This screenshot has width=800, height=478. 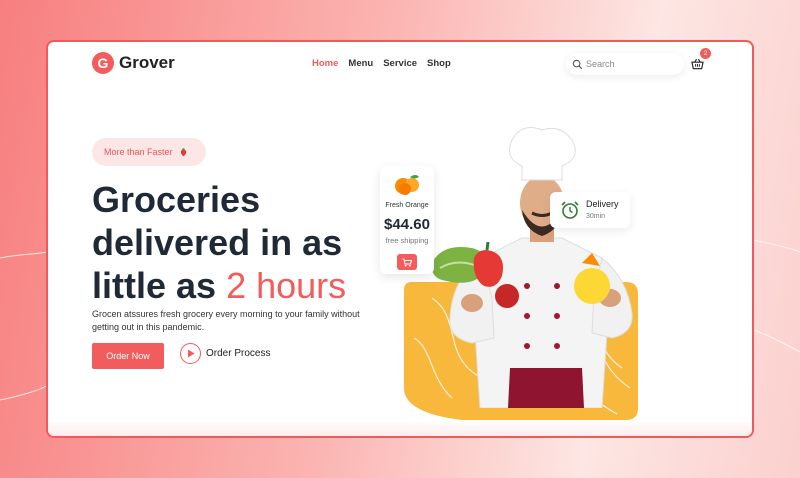 What do you see at coordinates (407, 224) in the screenshot?
I see `product-price: $44.60` at bounding box center [407, 224].